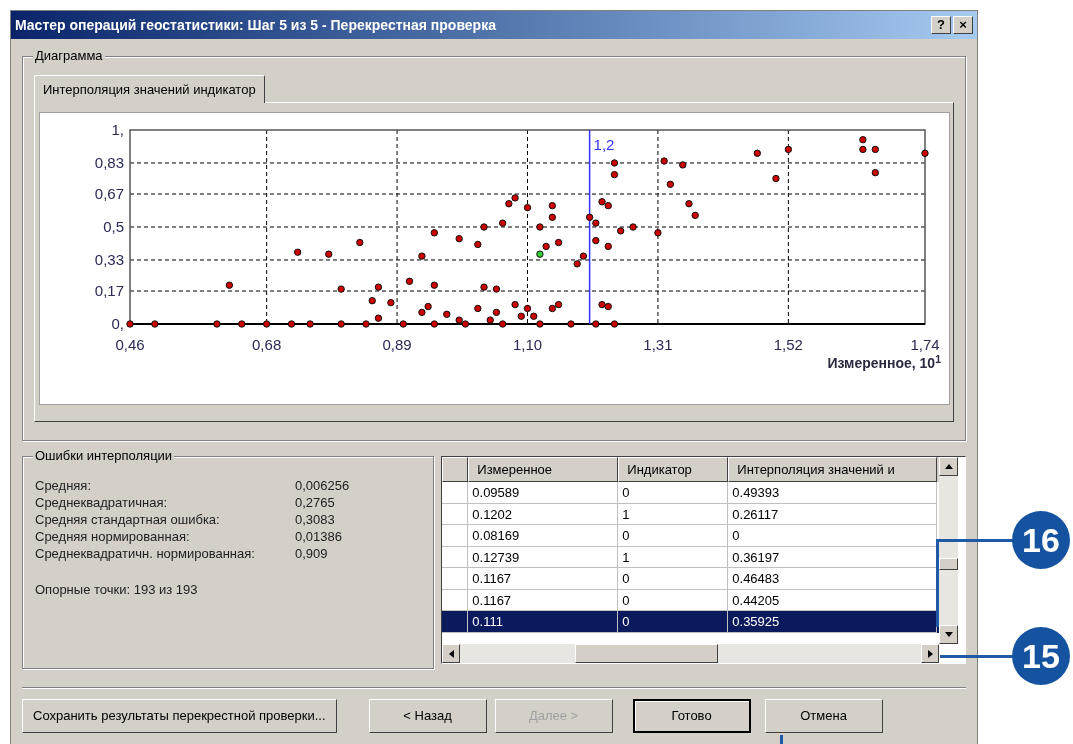 The width and height of the screenshot is (1073, 744). Describe the element at coordinates (543, 536) in the screenshot. I see `table-cell: 0.08169` at that location.